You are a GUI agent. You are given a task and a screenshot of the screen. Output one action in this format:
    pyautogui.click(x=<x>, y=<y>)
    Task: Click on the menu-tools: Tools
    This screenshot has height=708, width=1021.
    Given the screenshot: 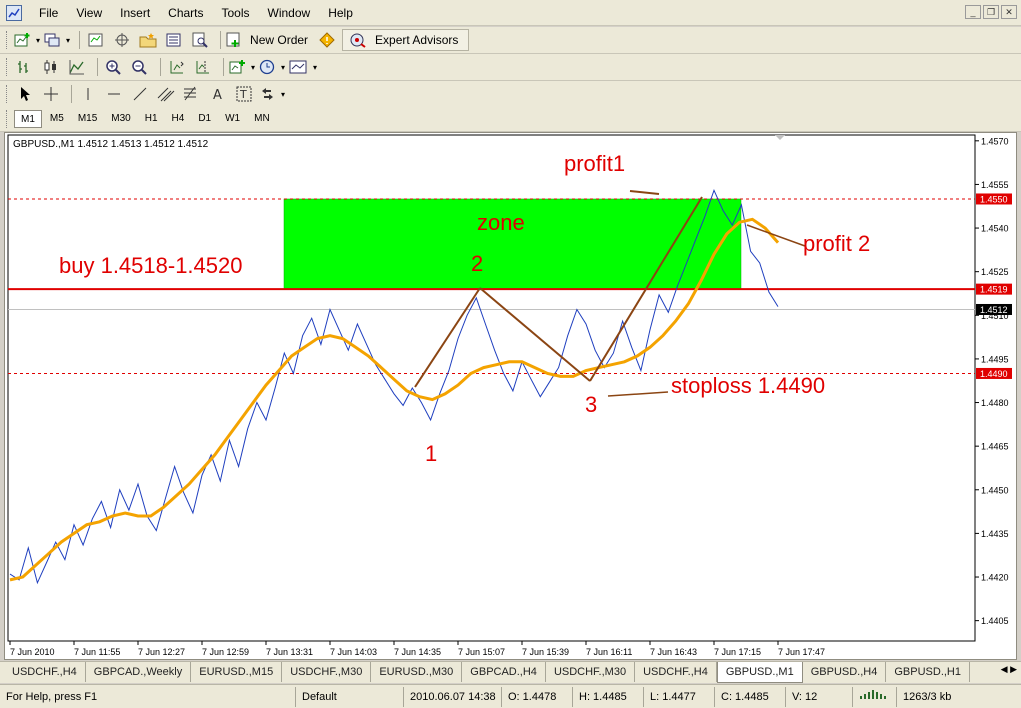 What is the action you would take?
    pyautogui.click(x=236, y=13)
    